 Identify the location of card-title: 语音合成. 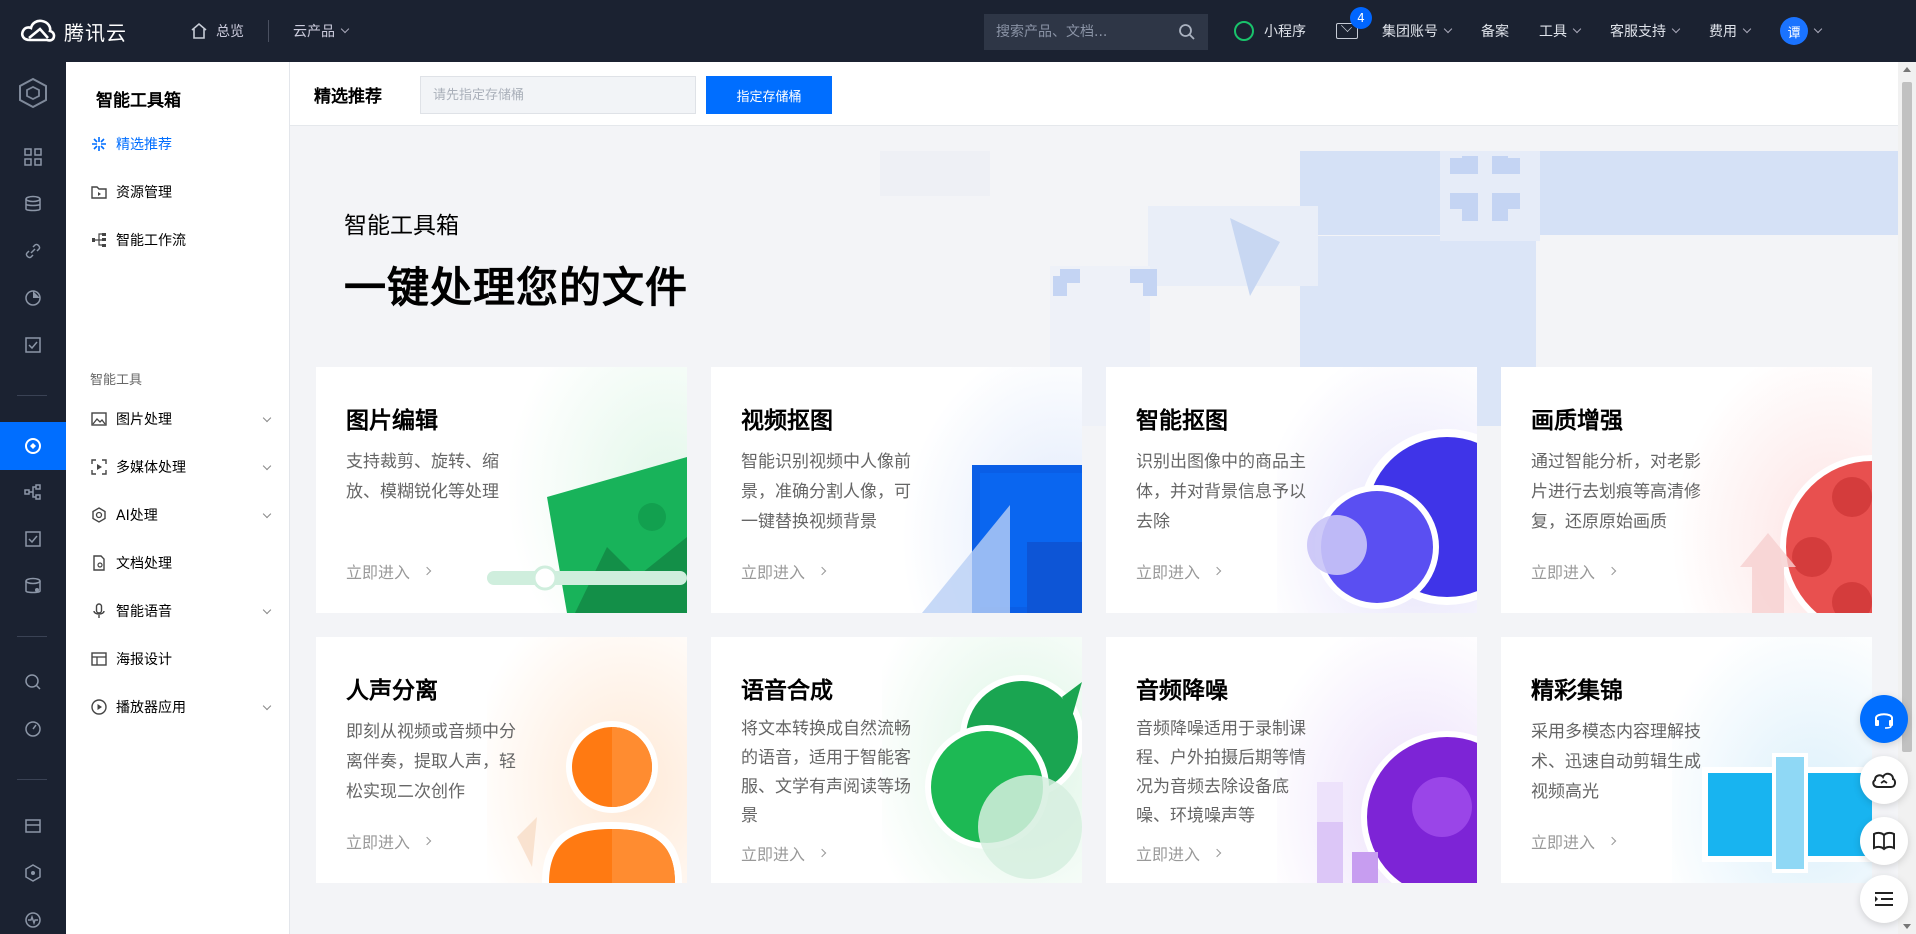
(787, 691).